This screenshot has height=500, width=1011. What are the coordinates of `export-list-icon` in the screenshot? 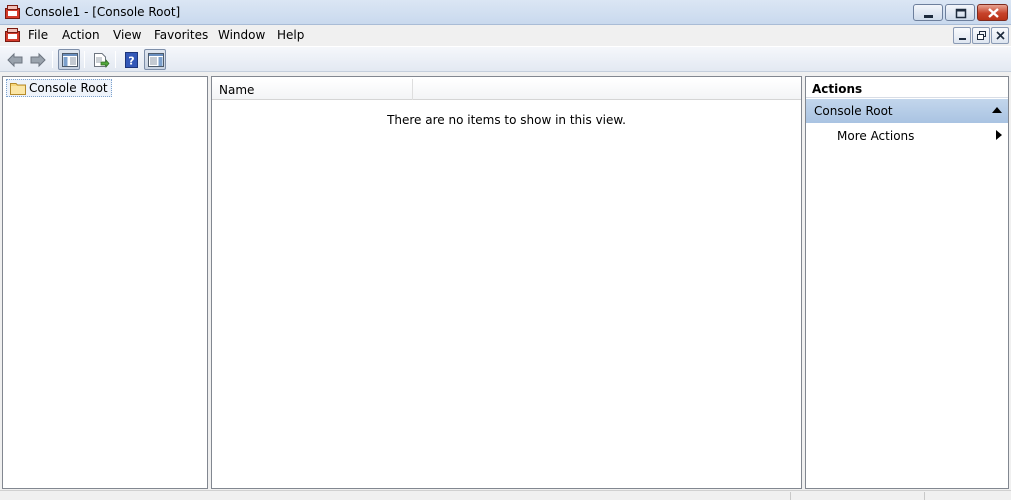 It's located at (102, 60).